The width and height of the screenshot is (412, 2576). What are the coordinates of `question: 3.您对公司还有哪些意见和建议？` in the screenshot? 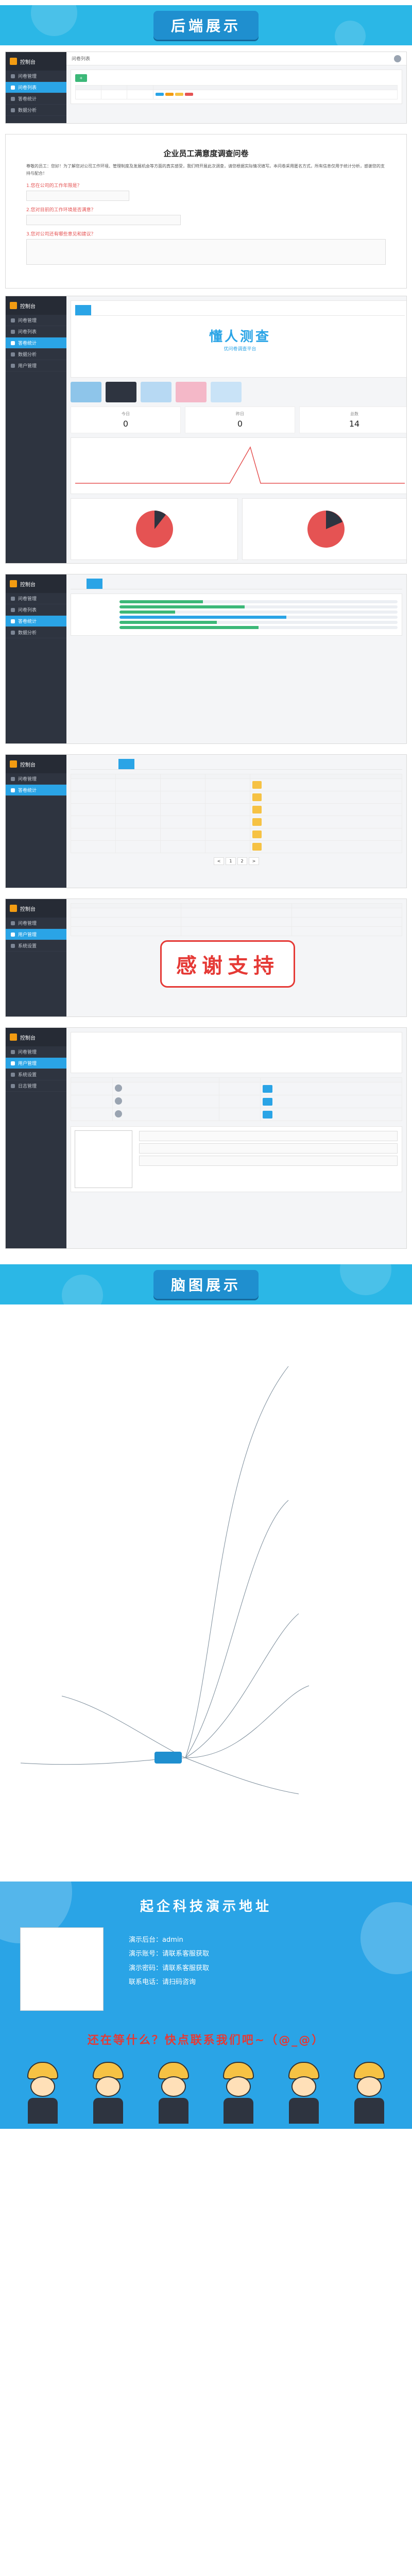 It's located at (61, 235).